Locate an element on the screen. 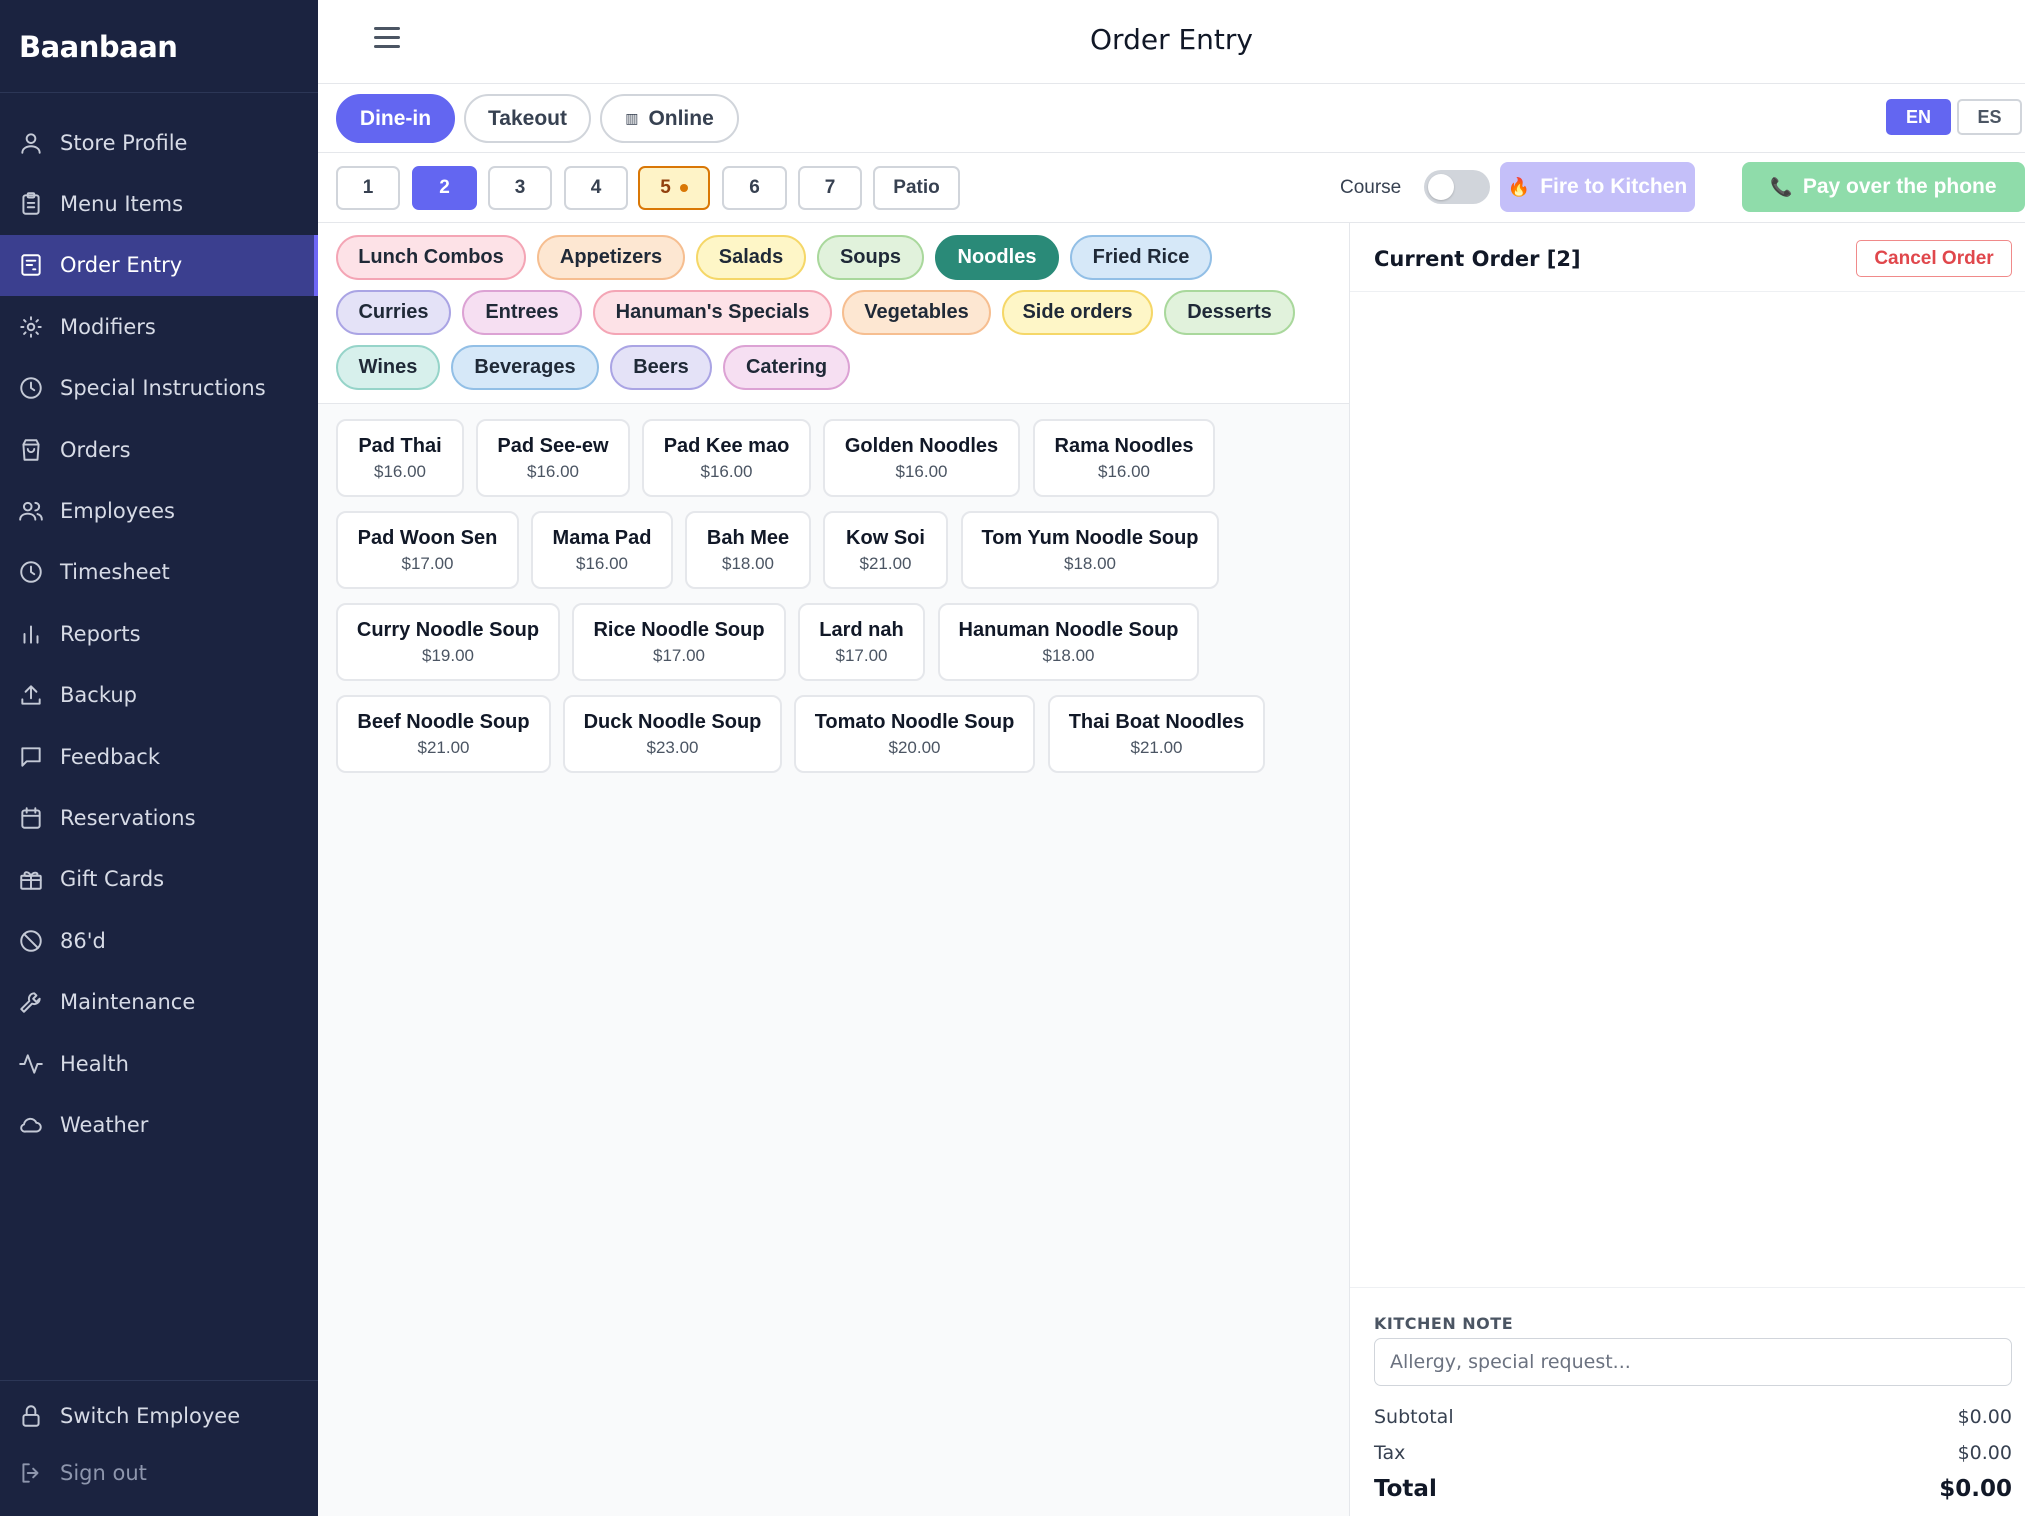  menu-item-card: Beef Noodle Soup $21.00 is located at coordinates (443, 734).